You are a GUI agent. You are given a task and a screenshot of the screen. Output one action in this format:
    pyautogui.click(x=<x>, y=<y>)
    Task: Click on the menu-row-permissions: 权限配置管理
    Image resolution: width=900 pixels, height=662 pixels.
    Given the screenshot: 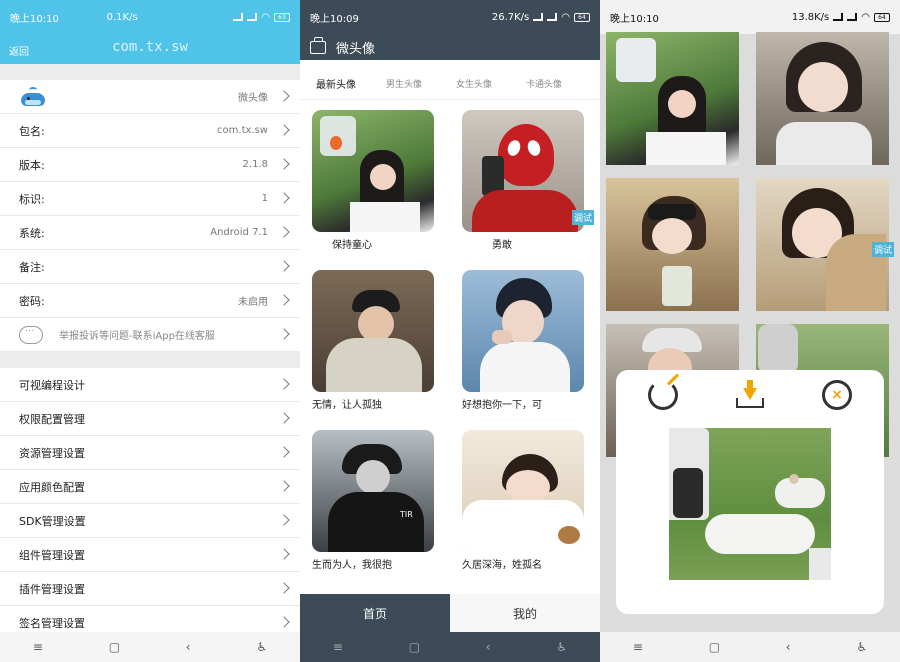 What is the action you would take?
    pyautogui.click(x=150, y=419)
    